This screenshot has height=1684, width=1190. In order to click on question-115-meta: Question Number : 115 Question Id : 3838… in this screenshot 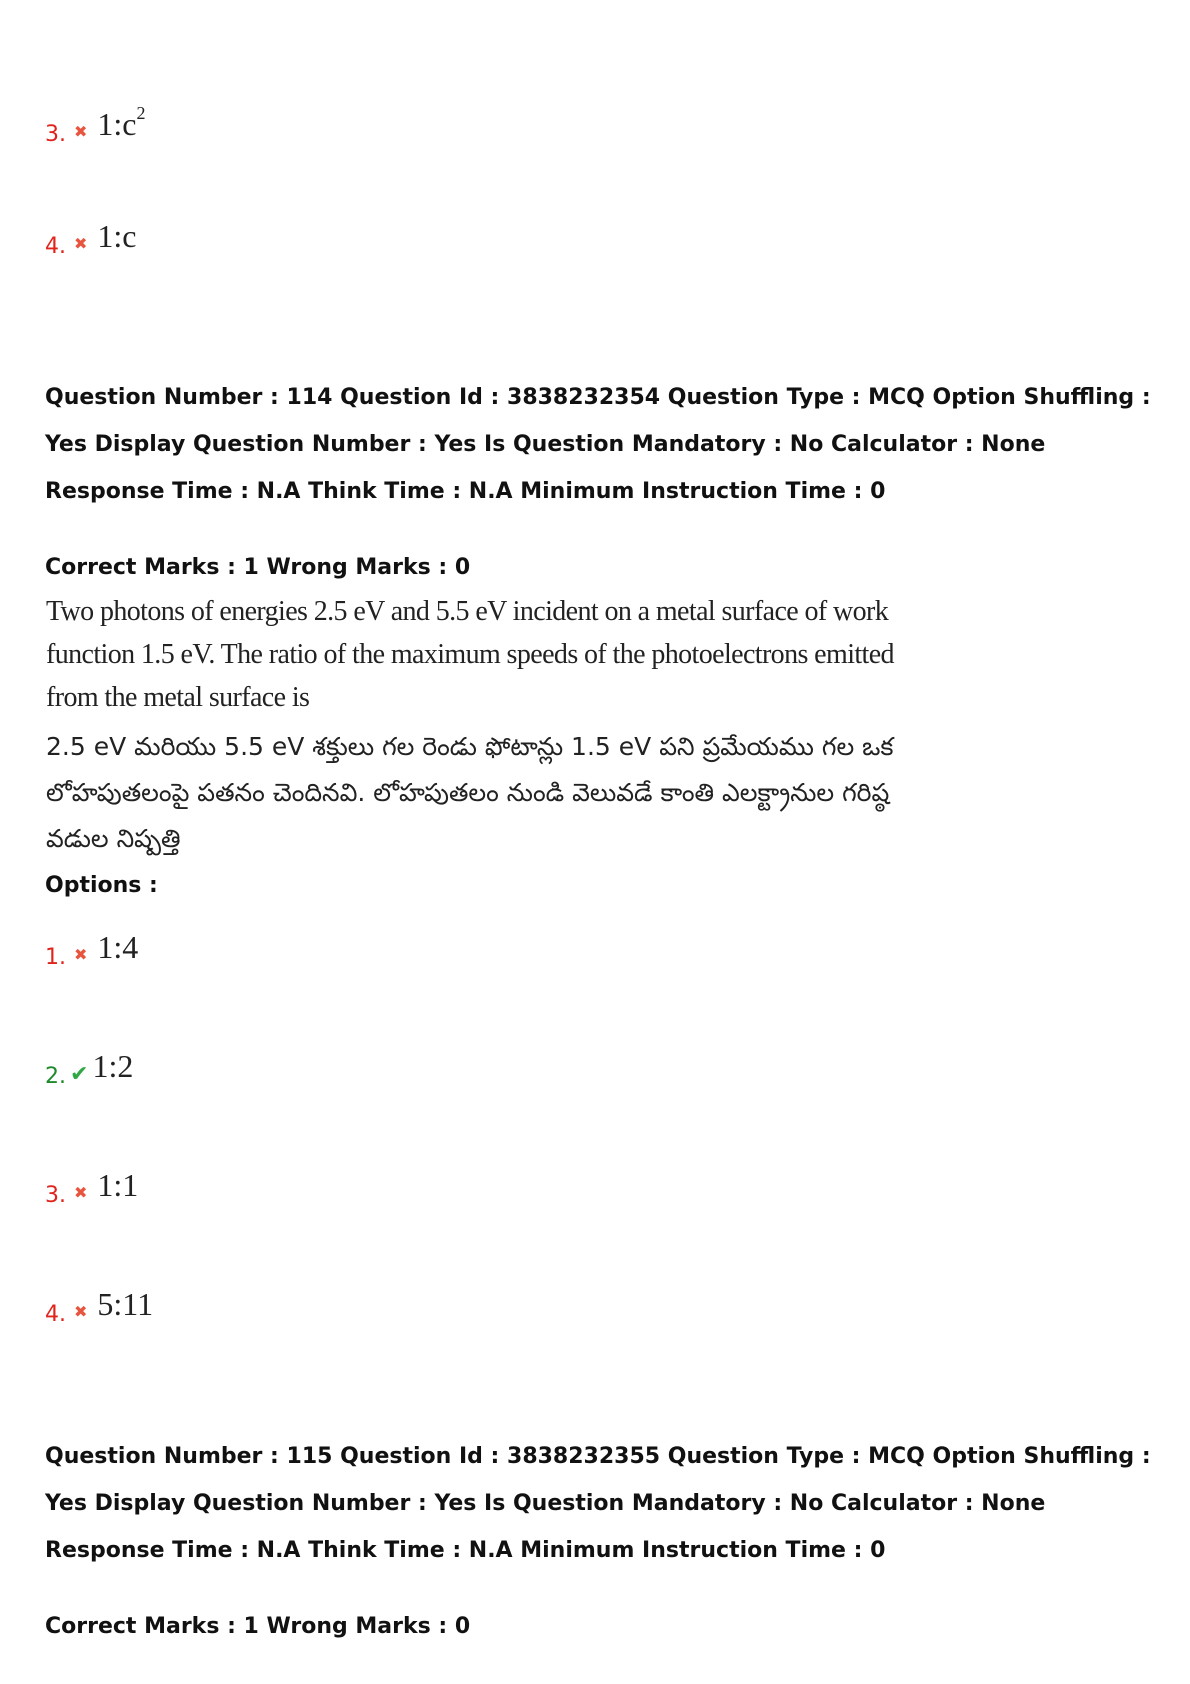, I will do `click(598, 1503)`.